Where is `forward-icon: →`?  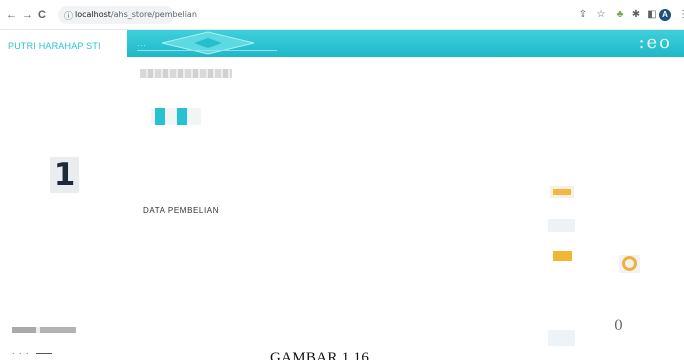
forward-icon: → is located at coordinates (27, 15).